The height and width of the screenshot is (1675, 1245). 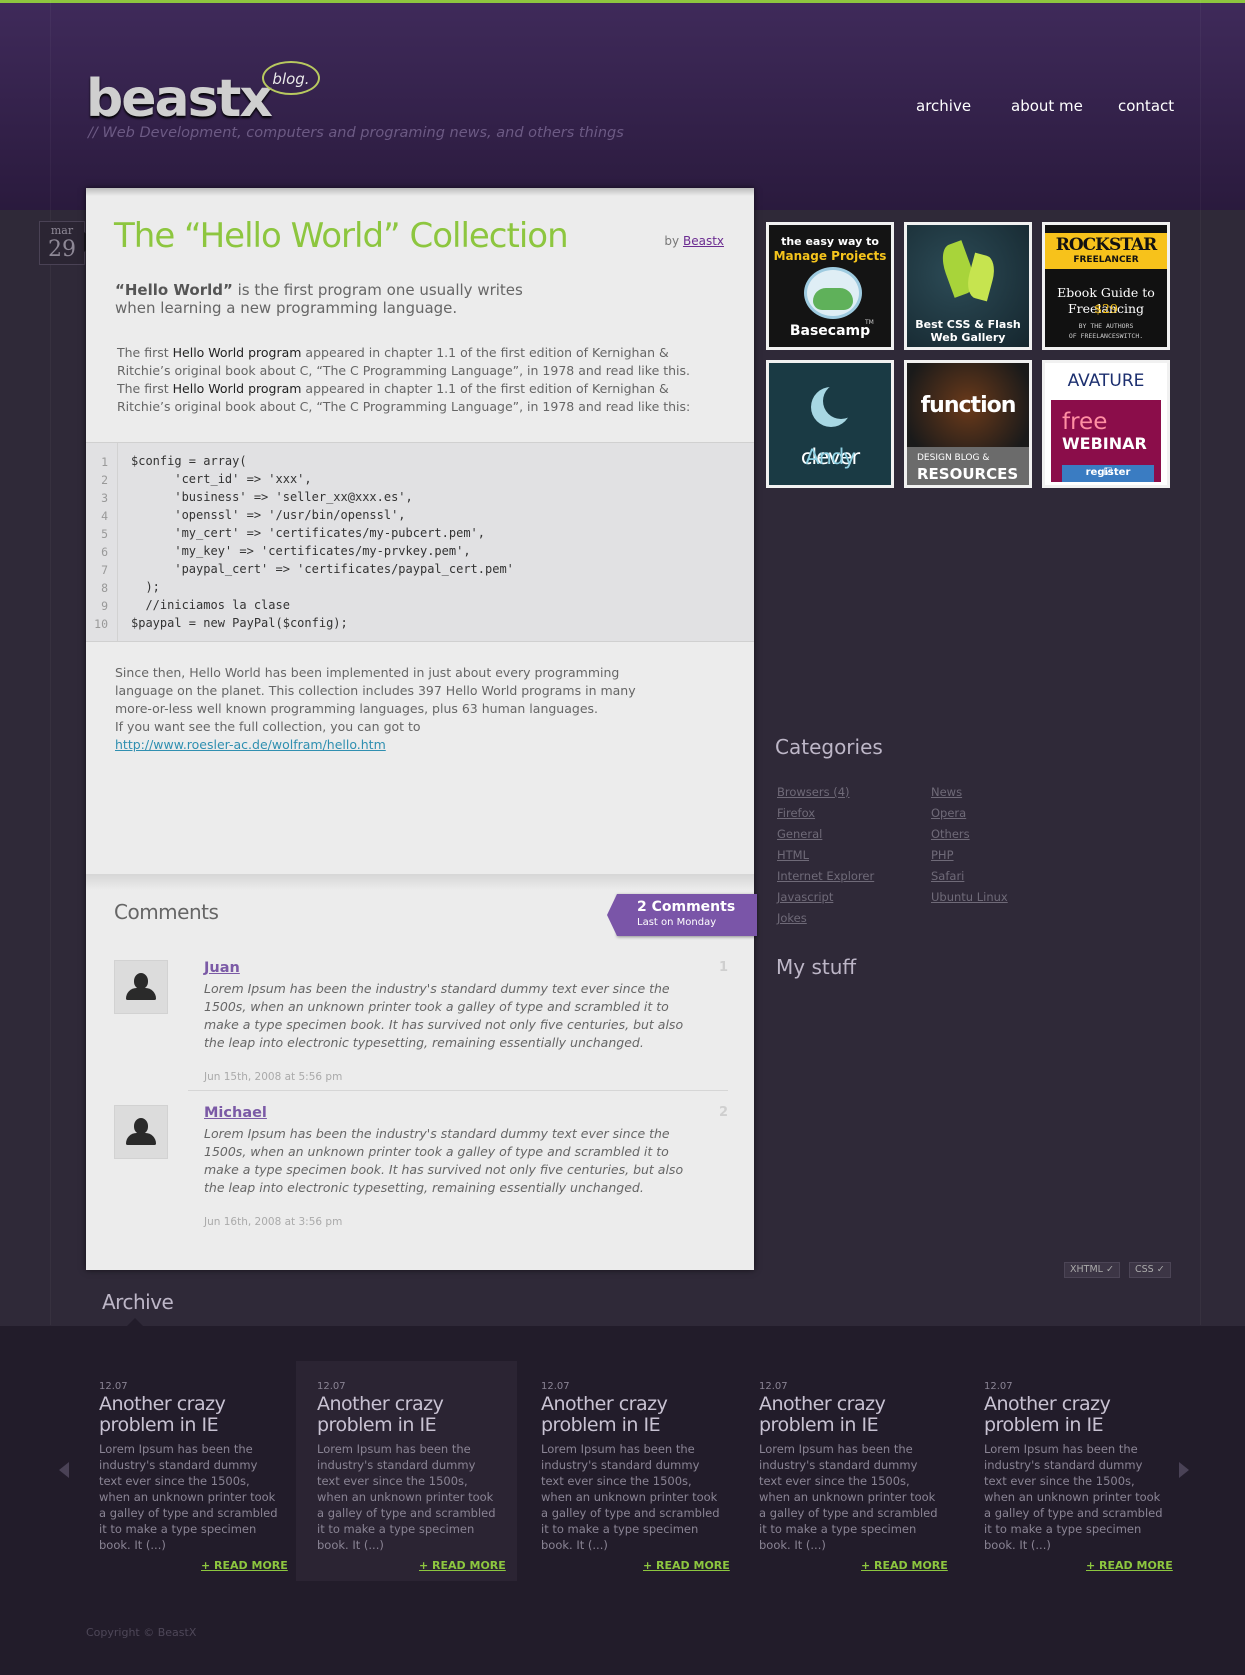 What do you see at coordinates (1106, 336) in the screenshot?
I see `ad-text: OF FREELANCESWITCH.` at bounding box center [1106, 336].